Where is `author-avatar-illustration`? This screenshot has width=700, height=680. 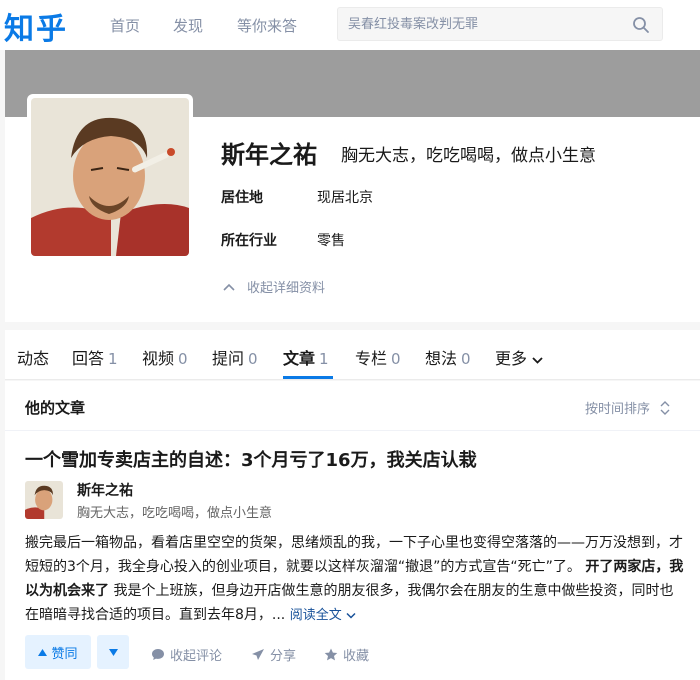
author-avatar-illustration is located at coordinates (44, 500).